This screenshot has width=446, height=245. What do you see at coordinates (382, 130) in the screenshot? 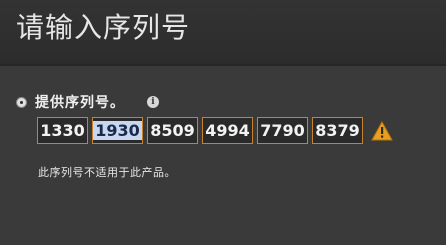
I see `warning-triangle-icon` at bounding box center [382, 130].